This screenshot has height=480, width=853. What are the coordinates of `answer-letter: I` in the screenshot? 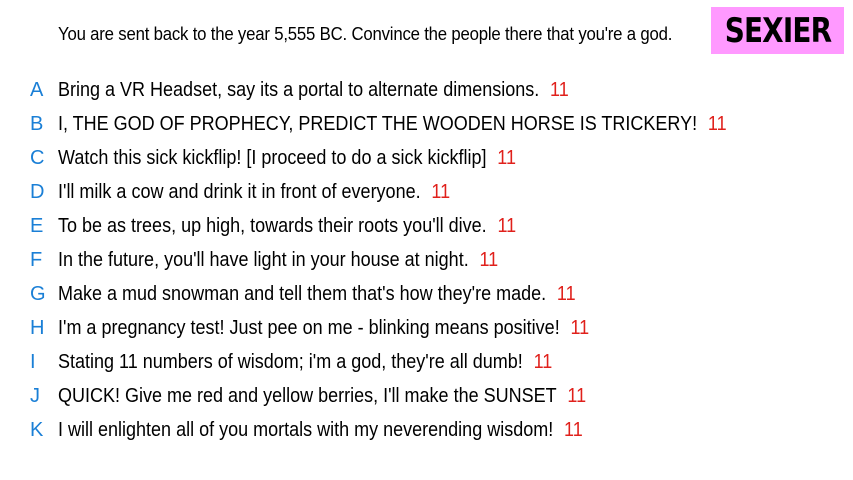 It's located at (33, 362).